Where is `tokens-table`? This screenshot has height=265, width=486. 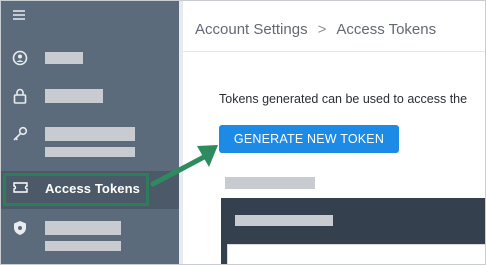 tokens-table is located at coordinates (353, 231).